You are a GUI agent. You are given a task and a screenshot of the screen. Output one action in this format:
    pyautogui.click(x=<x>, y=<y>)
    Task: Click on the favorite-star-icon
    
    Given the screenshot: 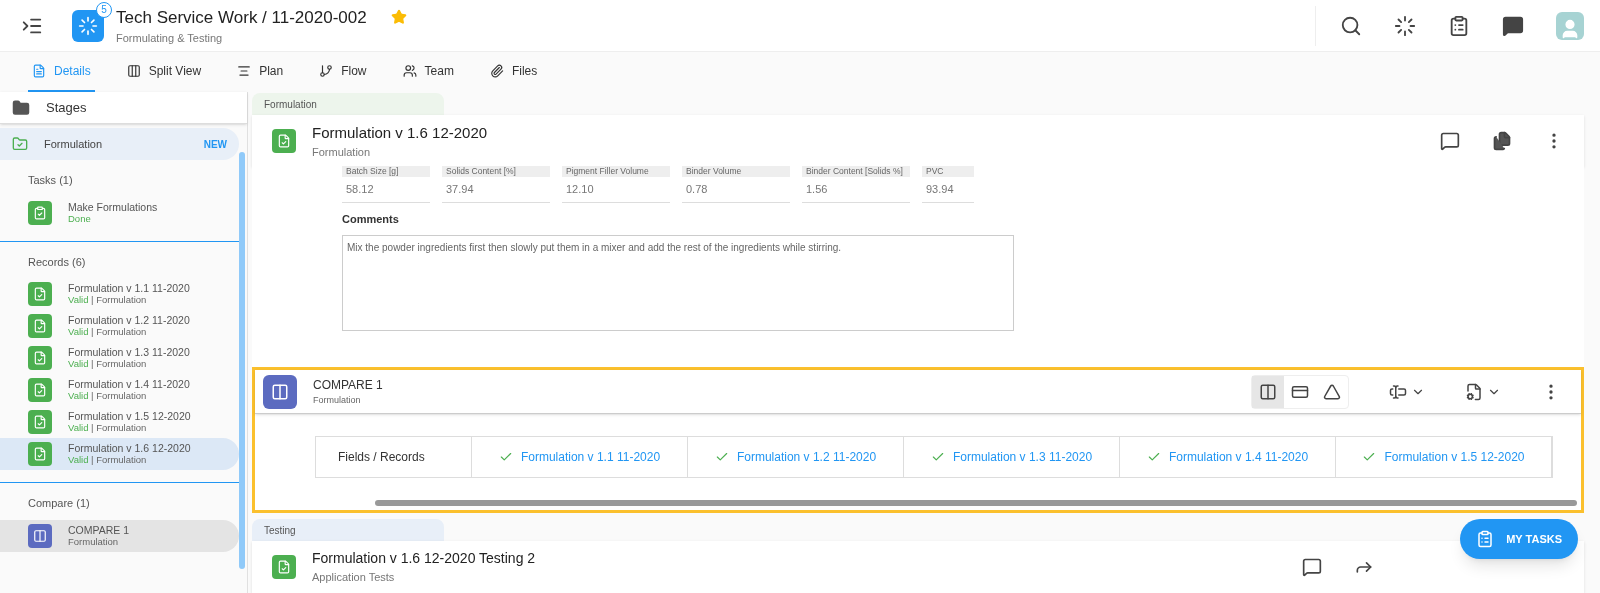 What is the action you would take?
    pyautogui.click(x=398, y=17)
    